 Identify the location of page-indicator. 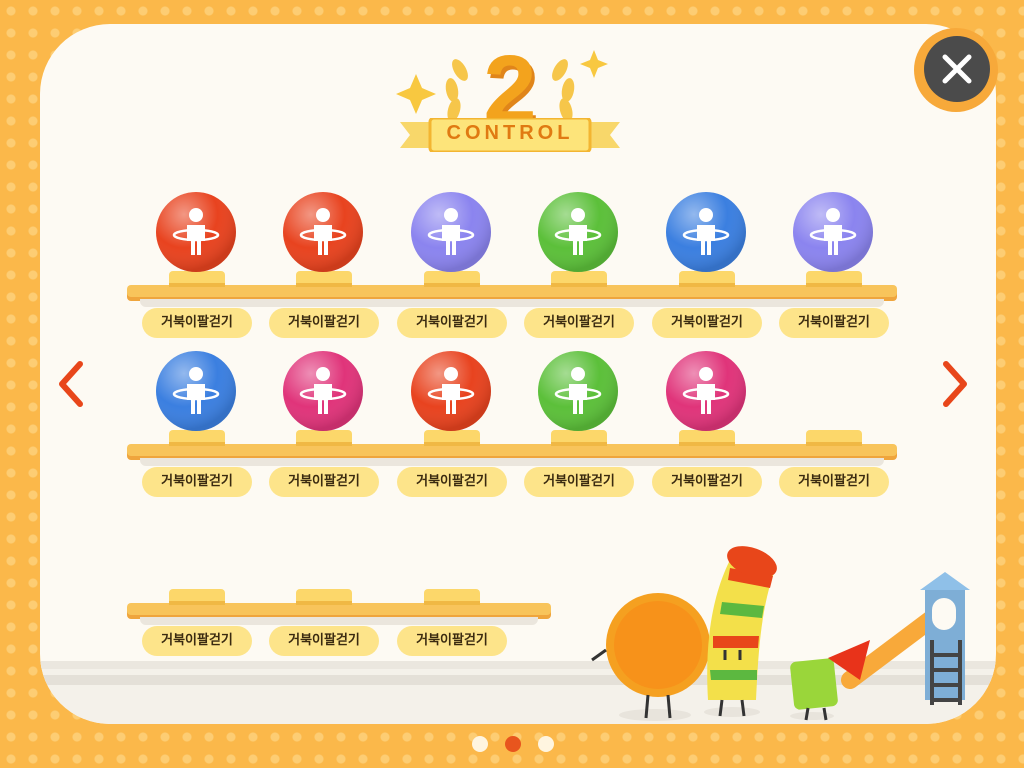
(513, 744).